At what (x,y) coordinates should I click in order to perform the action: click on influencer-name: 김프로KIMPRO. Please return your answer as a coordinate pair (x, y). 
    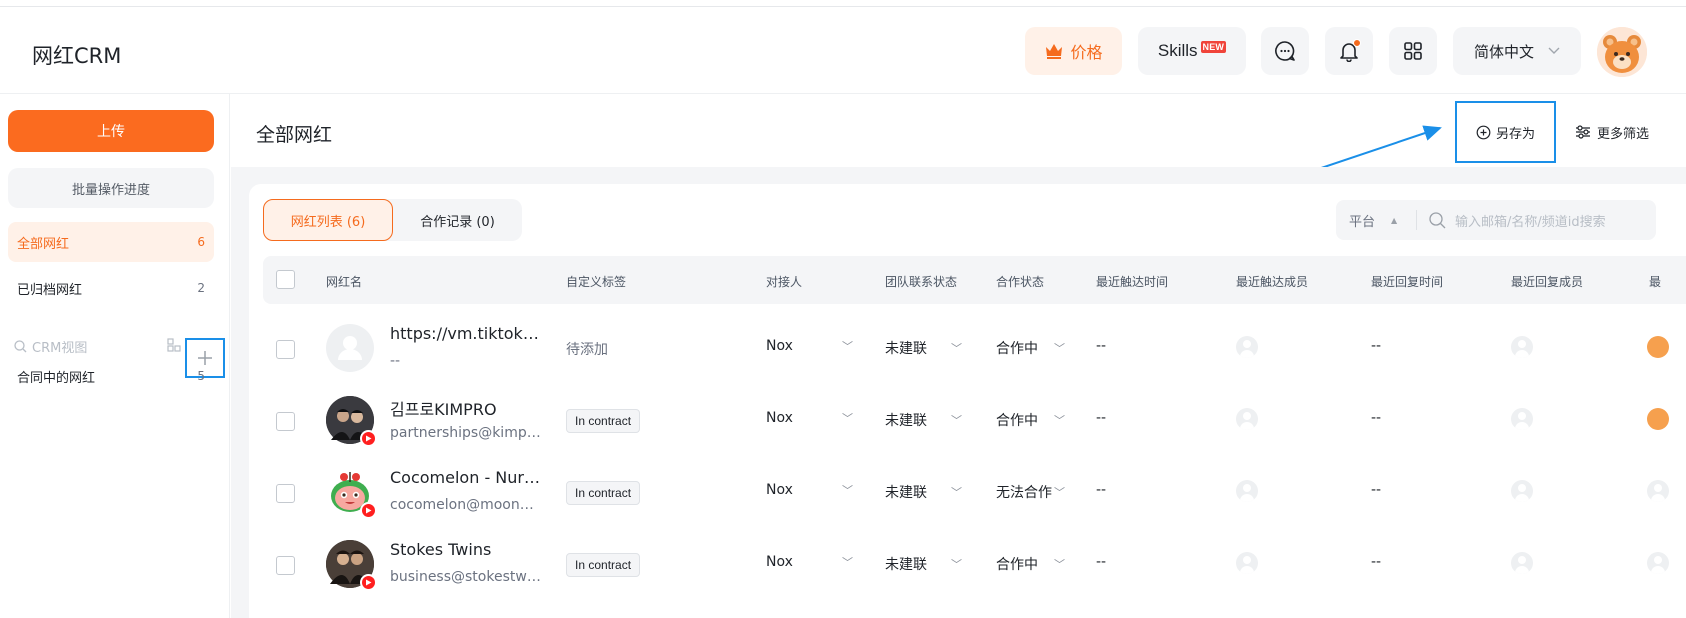
    Looking at the image, I should click on (466, 408).